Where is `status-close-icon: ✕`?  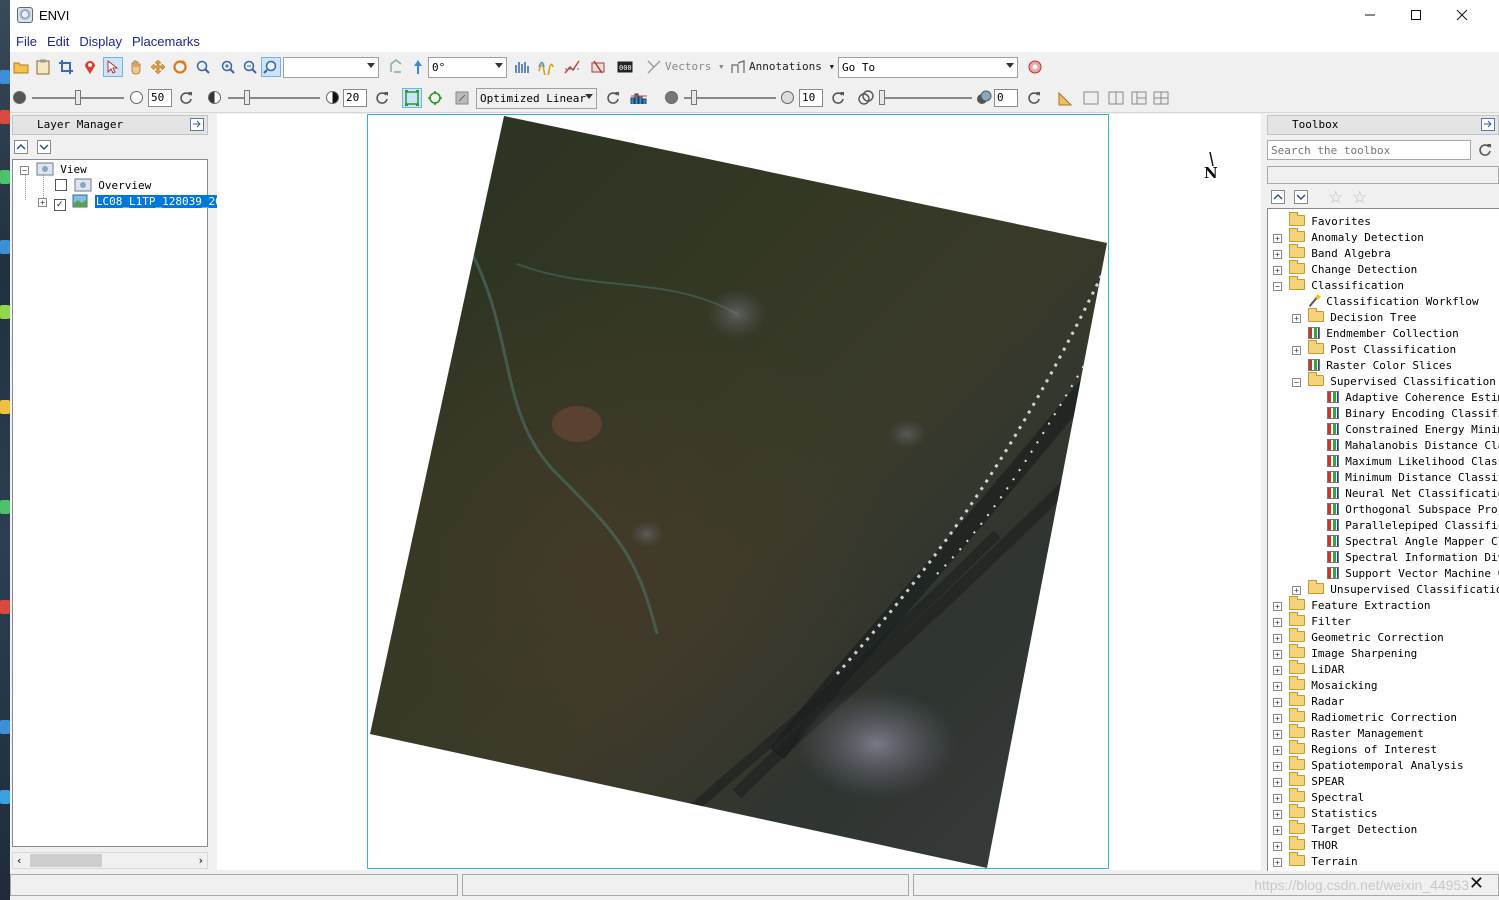
status-close-icon: ✕ is located at coordinates (1476, 883).